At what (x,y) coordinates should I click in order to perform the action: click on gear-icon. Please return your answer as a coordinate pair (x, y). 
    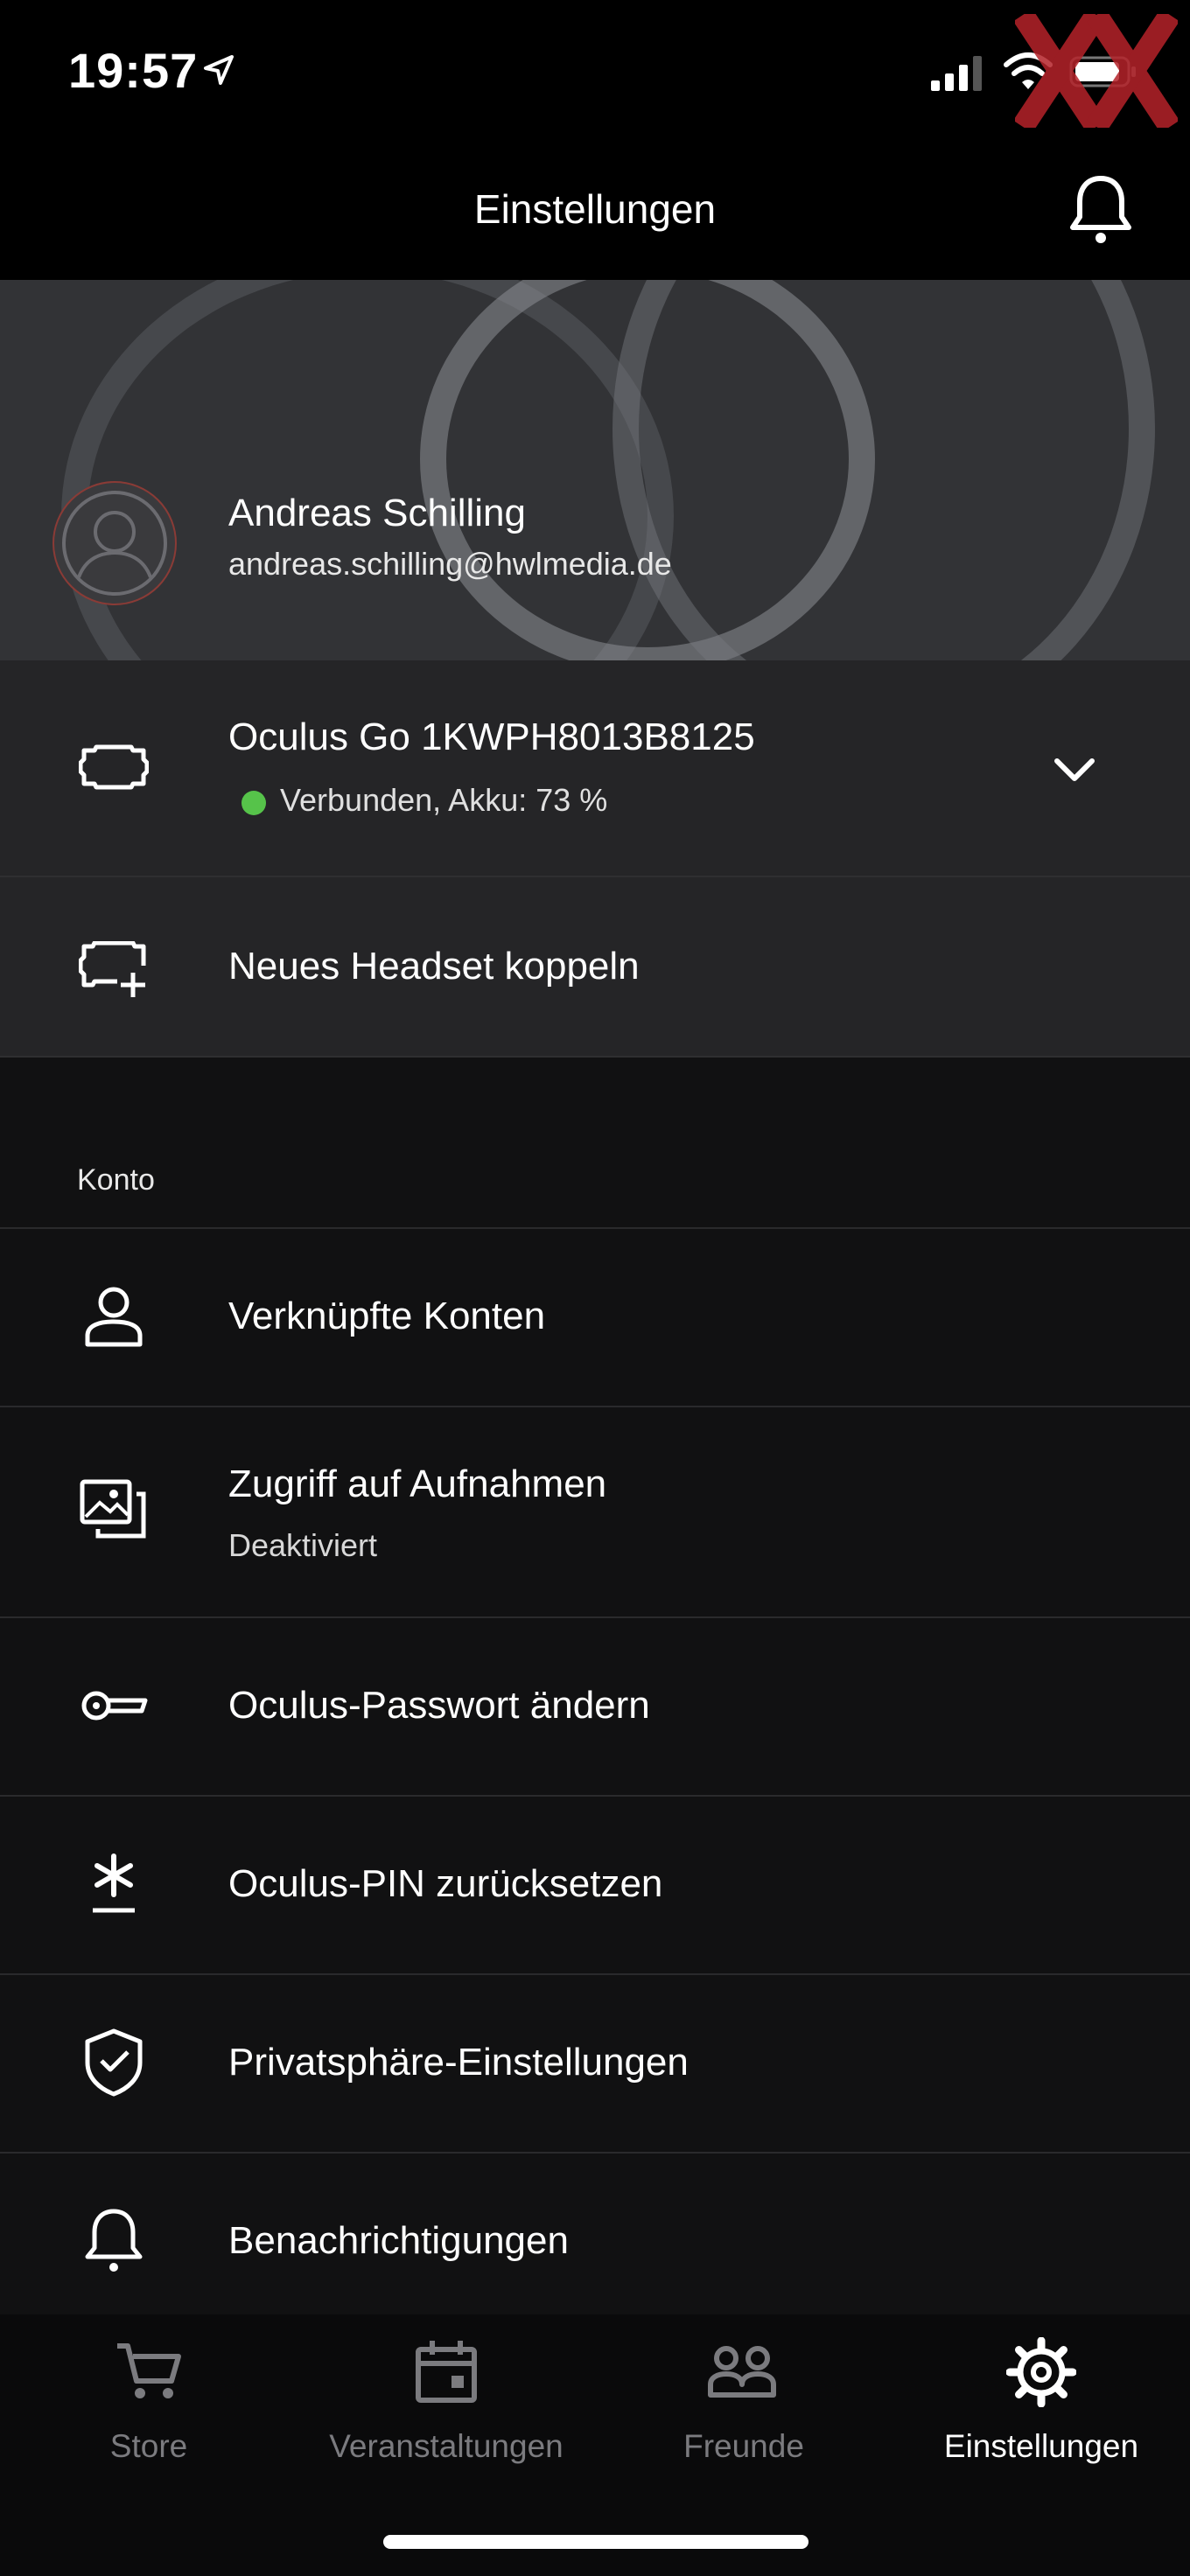
    Looking at the image, I should click on (1041, 2372).